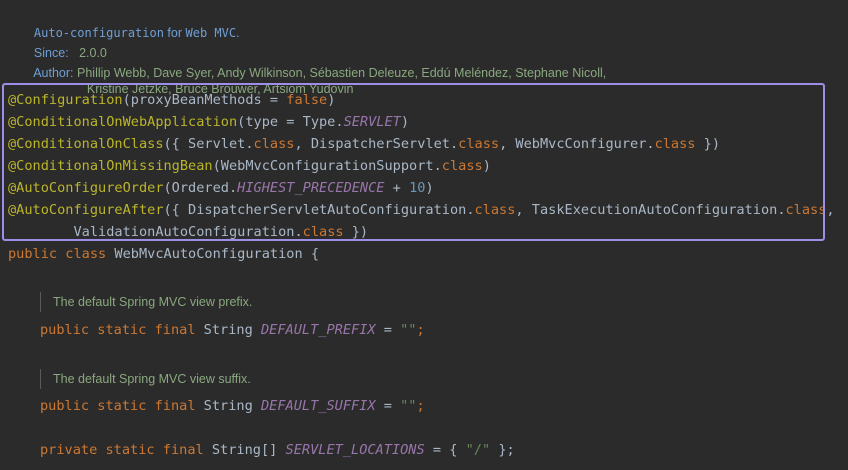 This screenshot has width=848, height=470. I want to click on annotation-conditional-on-class: @ConditionalOnClass, so click(86, 144).